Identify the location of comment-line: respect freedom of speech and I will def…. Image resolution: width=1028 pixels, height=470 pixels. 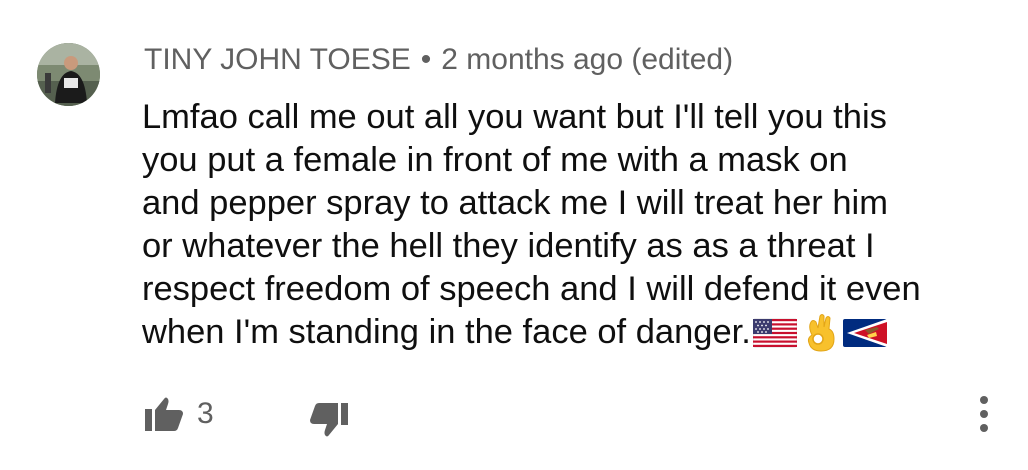
(531, 289).